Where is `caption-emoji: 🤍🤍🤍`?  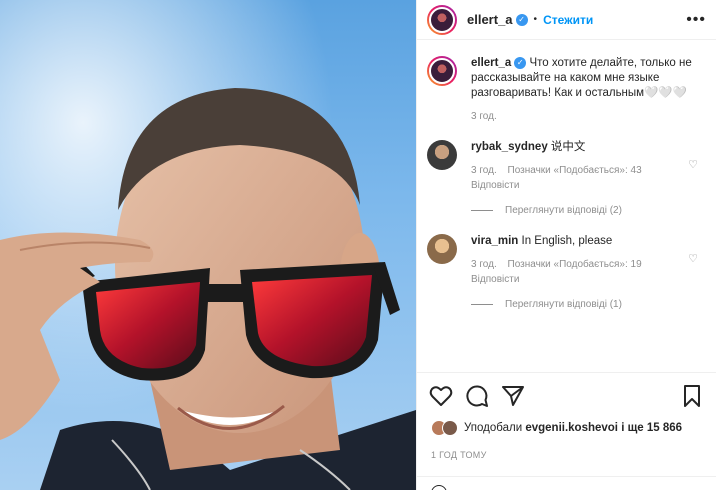
caption-emoji: 🤍🤍🤍 is located at coordinates (666, 93).